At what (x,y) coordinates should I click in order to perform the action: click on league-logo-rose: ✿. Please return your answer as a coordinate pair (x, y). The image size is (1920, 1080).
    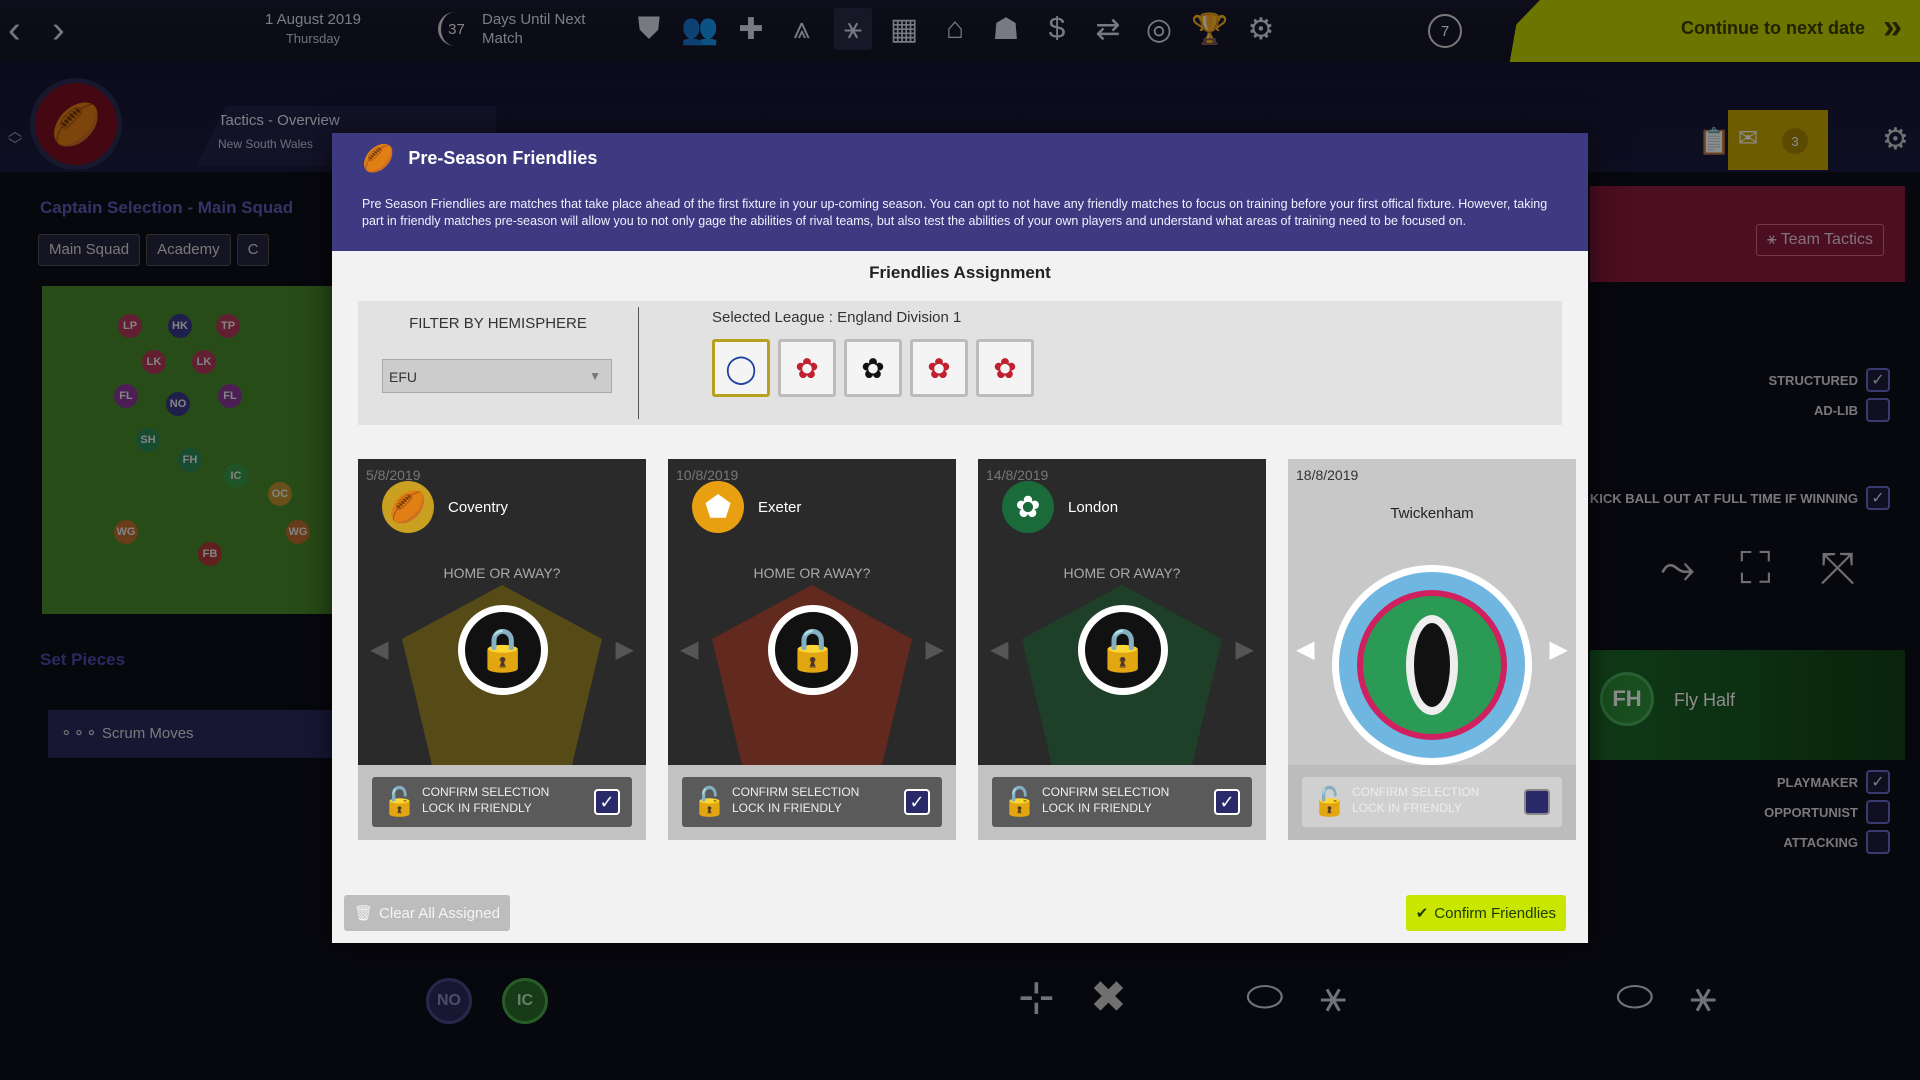
    Looking at the image, I should click on (807, 368).